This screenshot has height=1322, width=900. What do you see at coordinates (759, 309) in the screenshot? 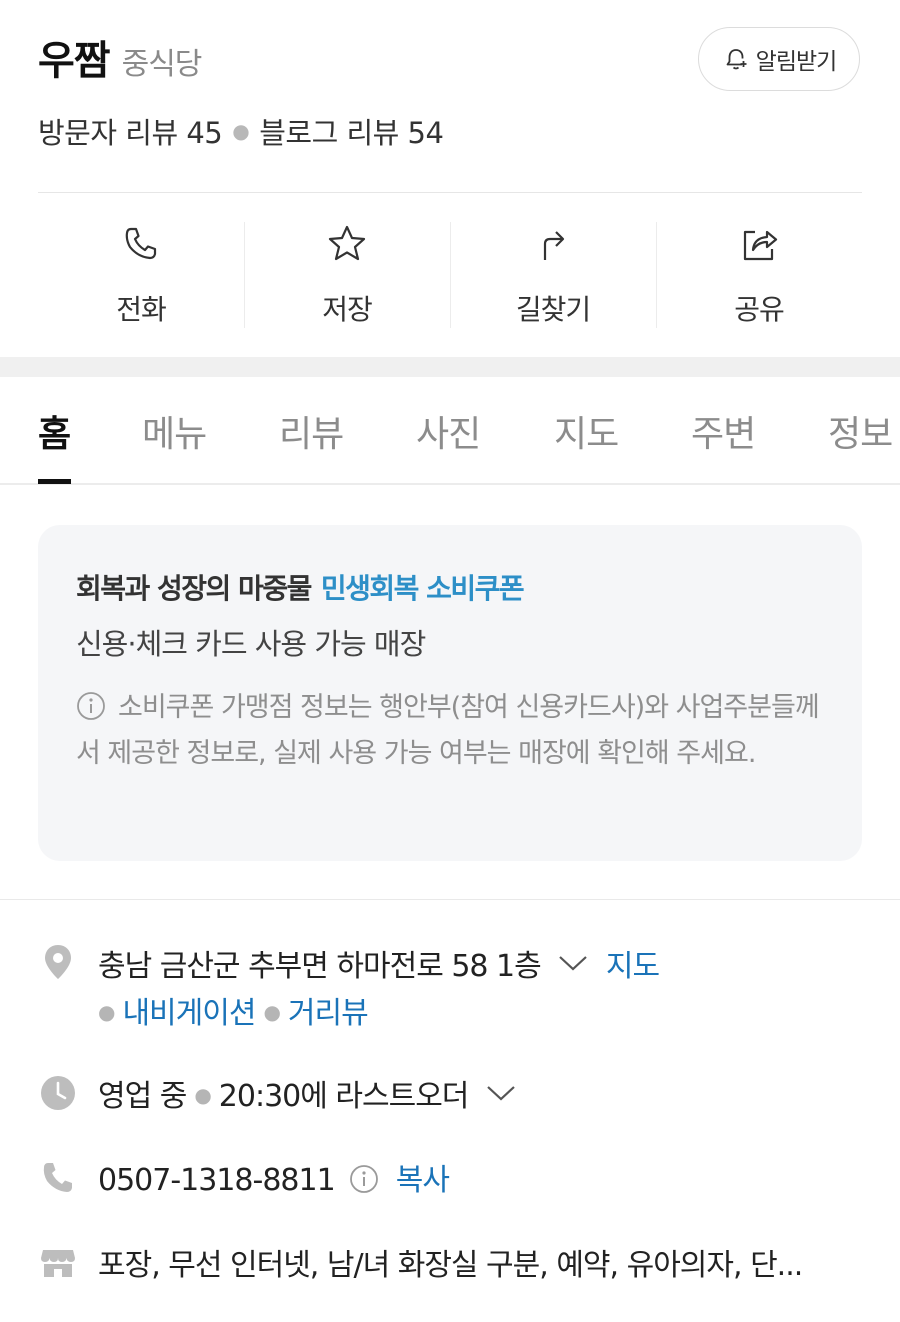
I see `action-label: 공유` at bounding box center [759, 309].